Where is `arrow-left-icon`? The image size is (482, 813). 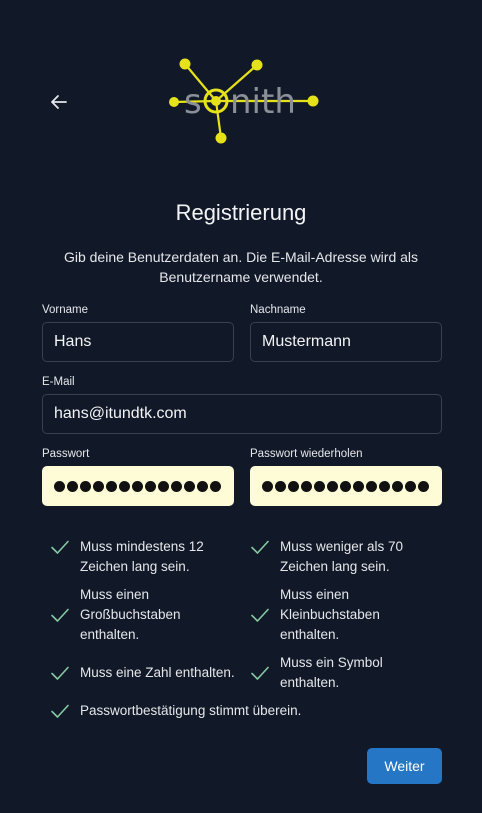 arrow-left-icon is located at coordinates (59, 102).